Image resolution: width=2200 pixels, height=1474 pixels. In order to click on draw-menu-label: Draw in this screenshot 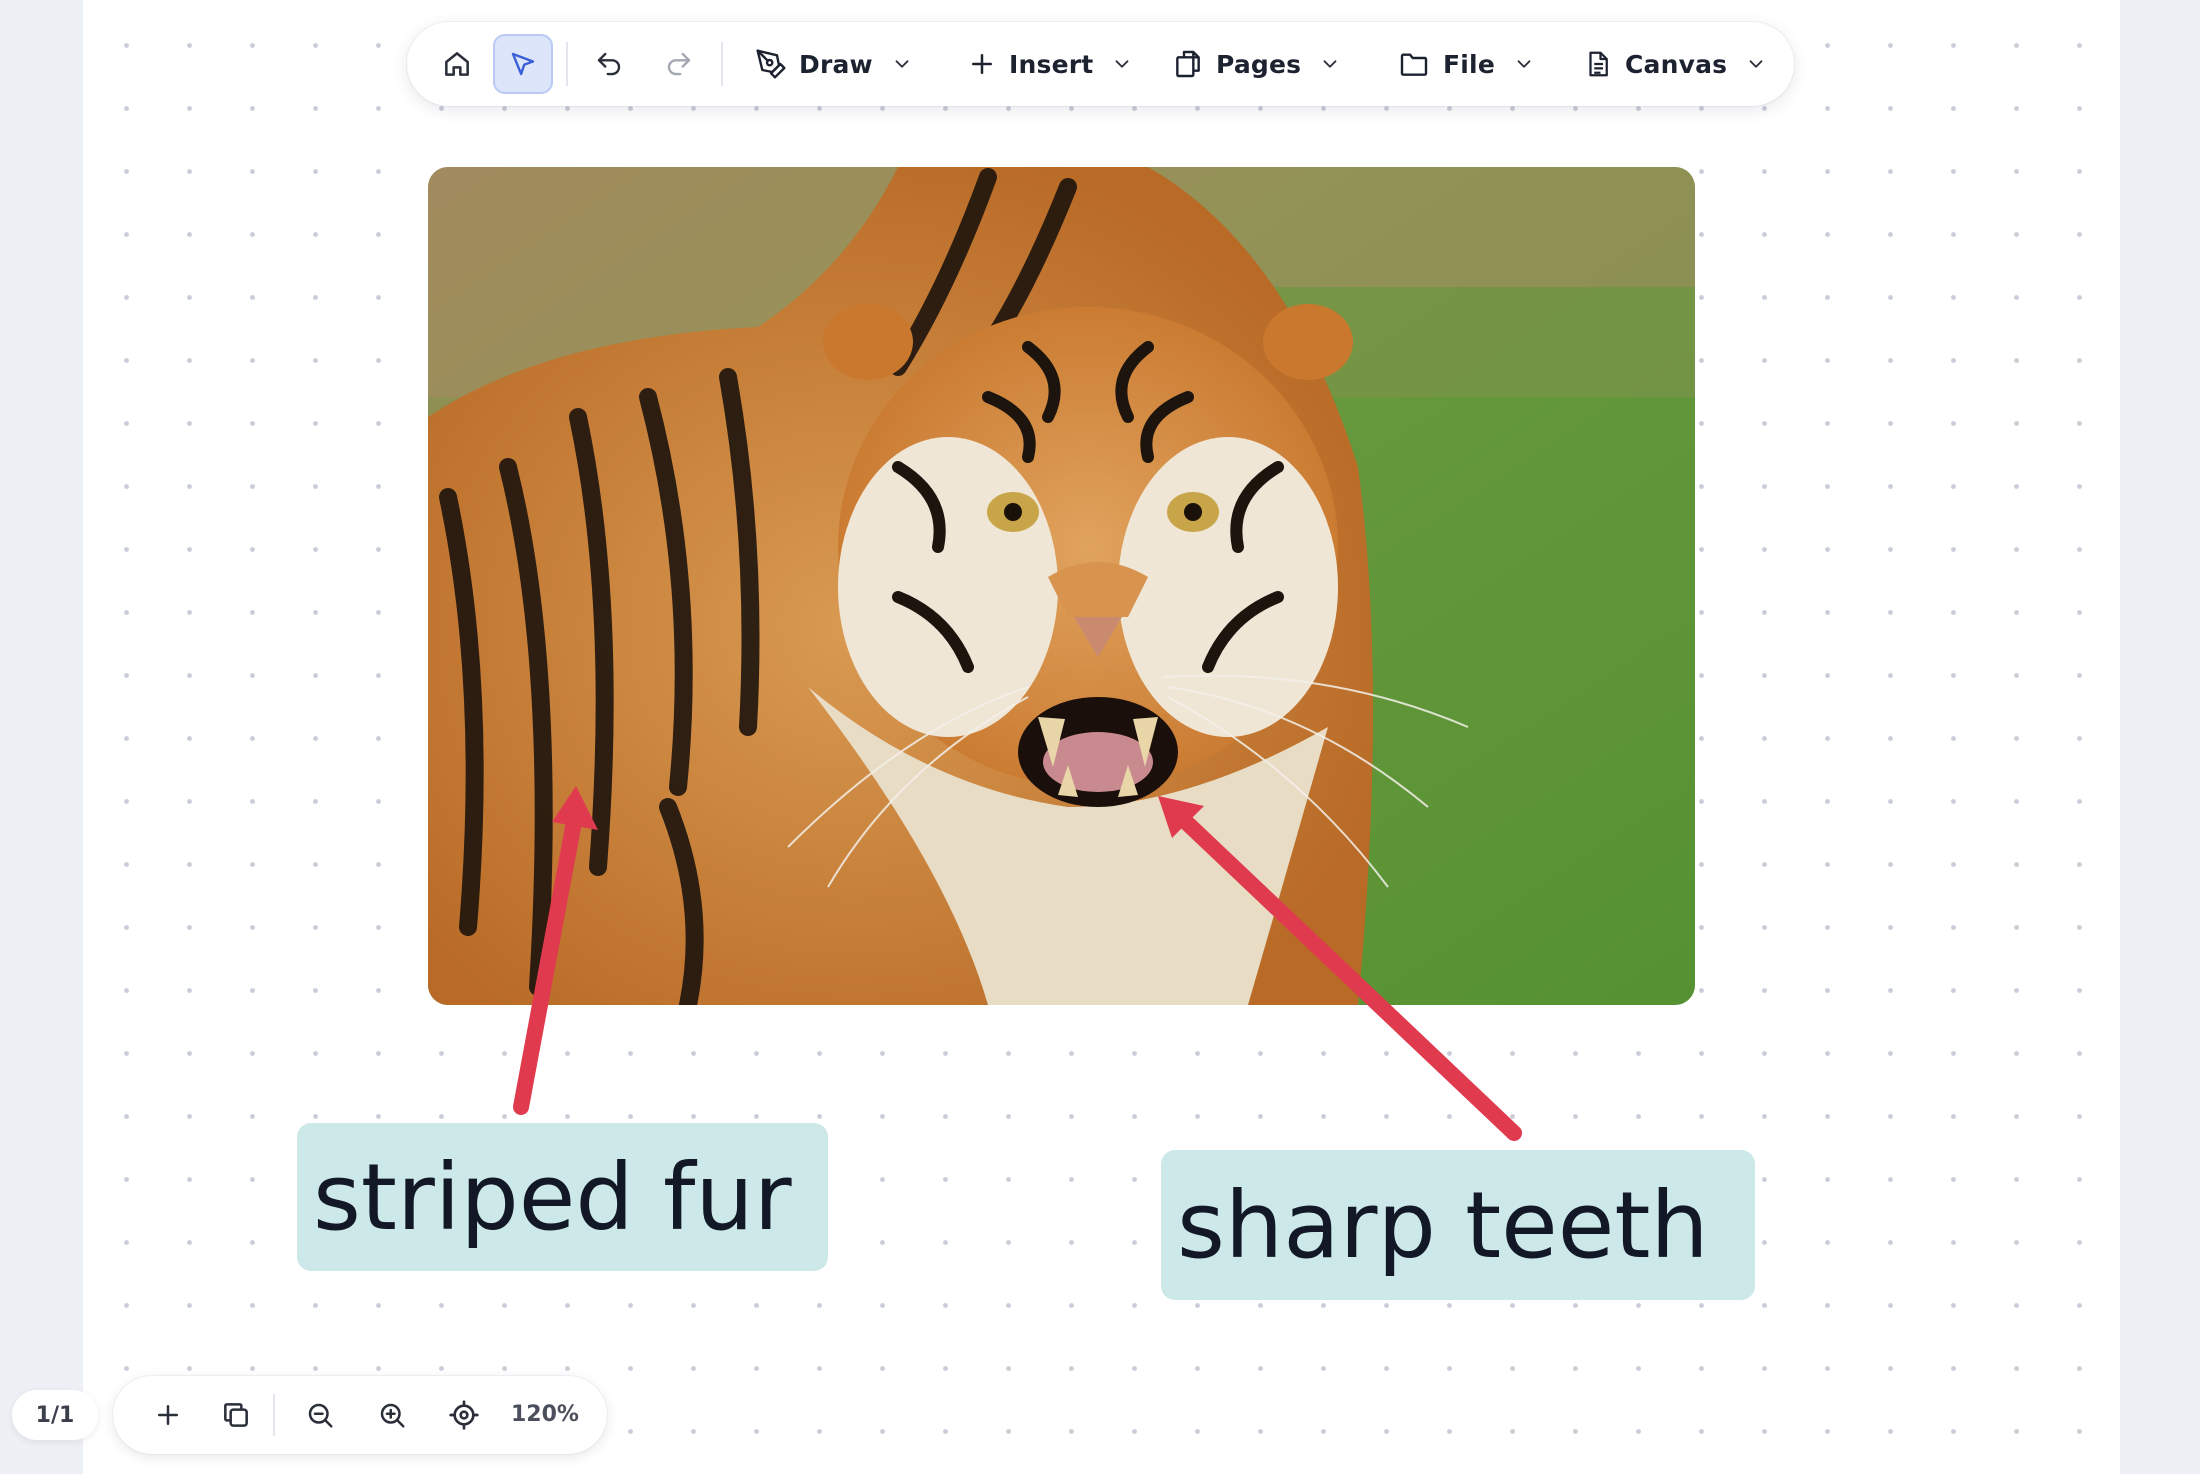, I will do `click(836, 64)`.